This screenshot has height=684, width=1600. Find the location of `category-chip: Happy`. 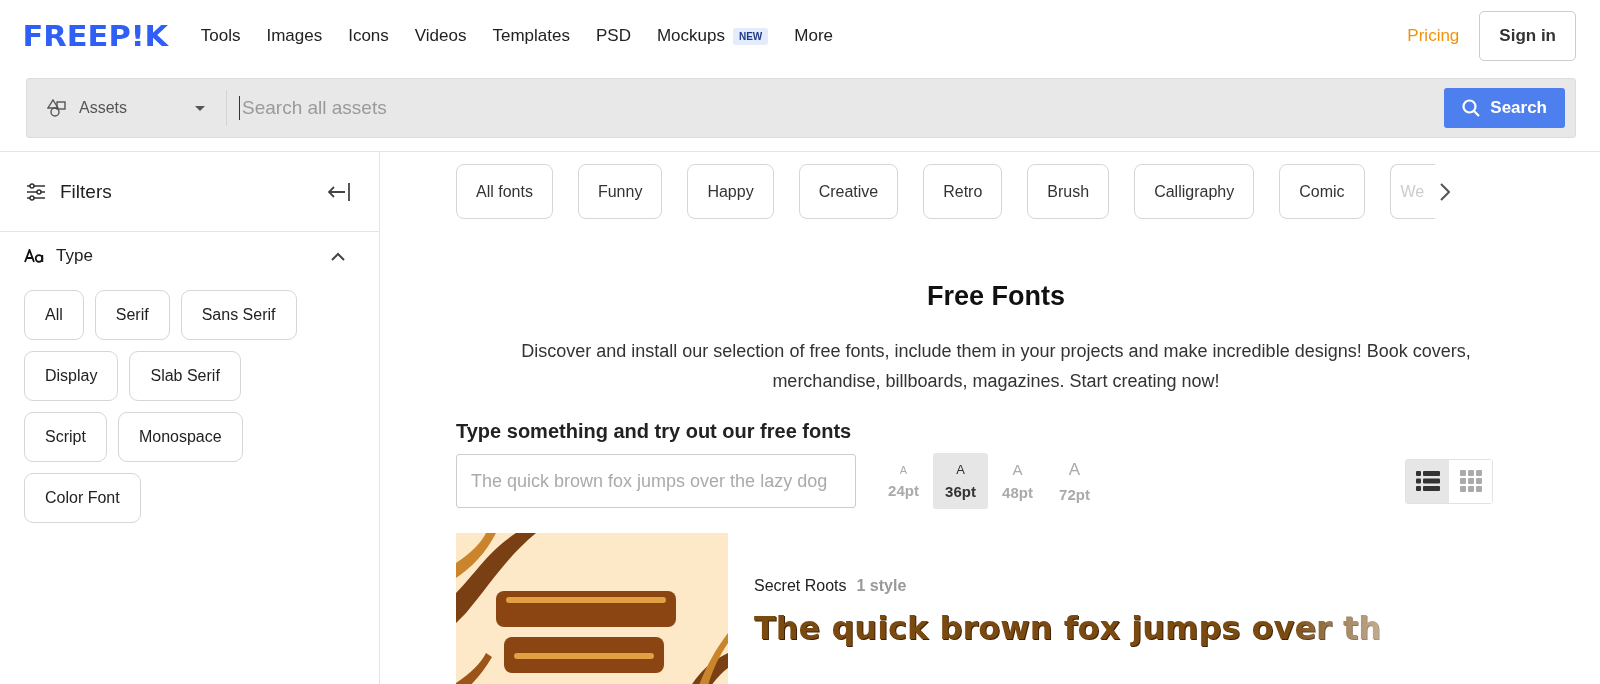

category-chip: Happy is located at coordinates (730, 191).